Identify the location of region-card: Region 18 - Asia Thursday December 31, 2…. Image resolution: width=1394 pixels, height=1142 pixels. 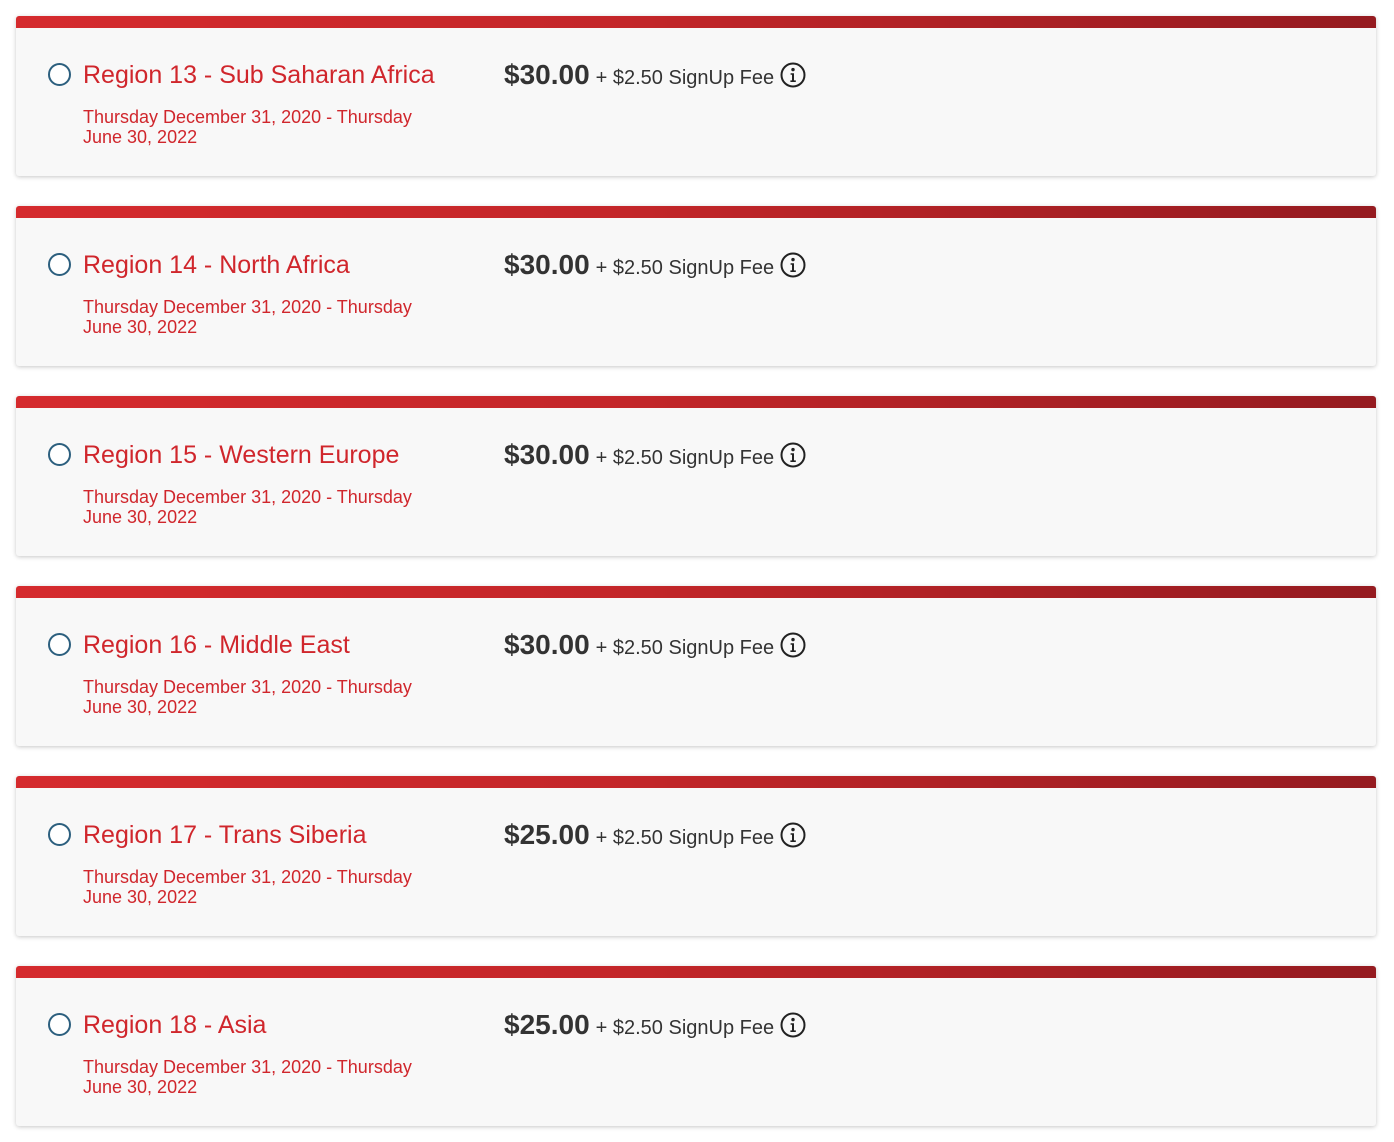
(696, 1046).